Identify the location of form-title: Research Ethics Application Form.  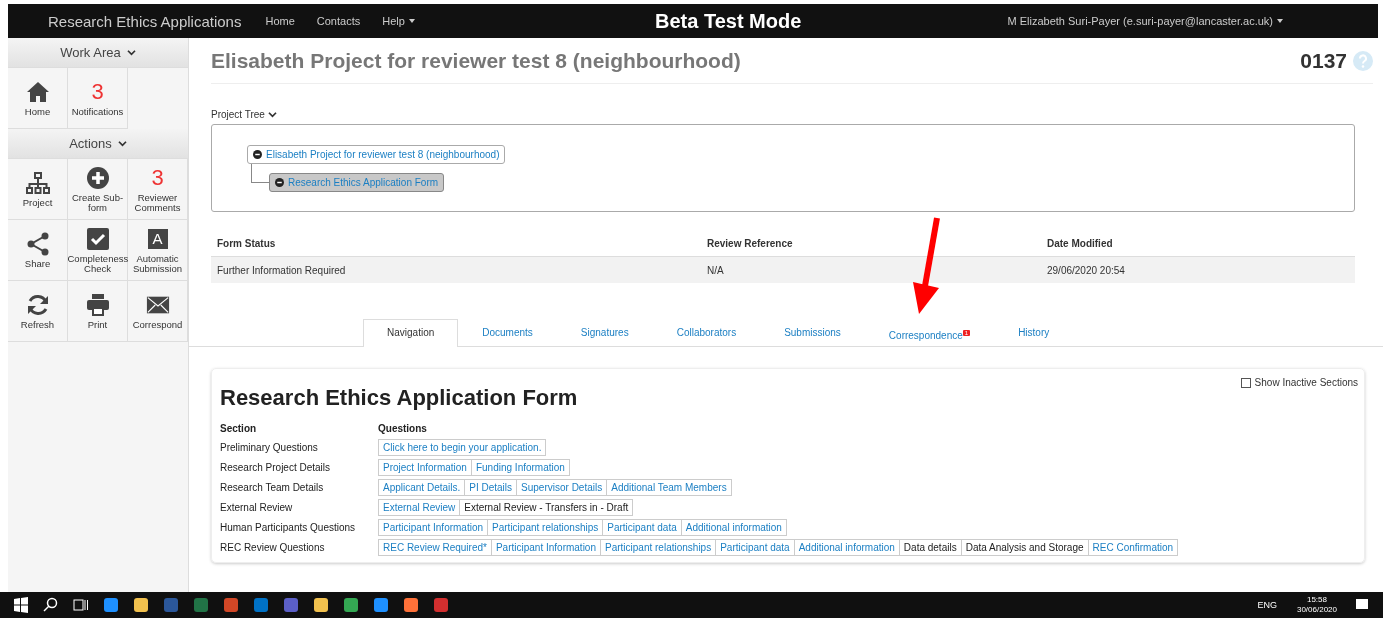
(399, 398).